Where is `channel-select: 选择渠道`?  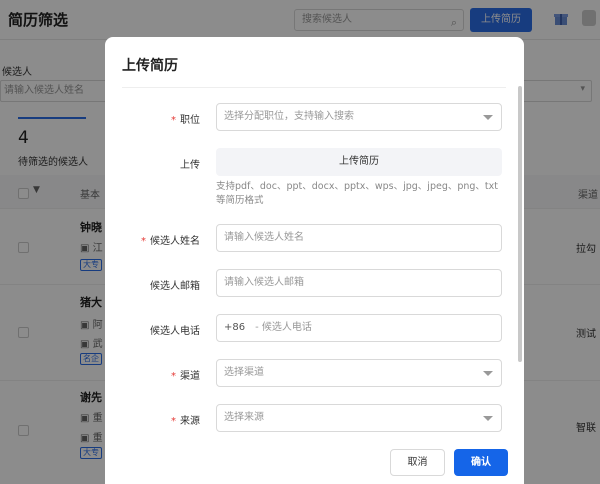 channel-select: 选择渠道 is located at coordinates (359, 373).